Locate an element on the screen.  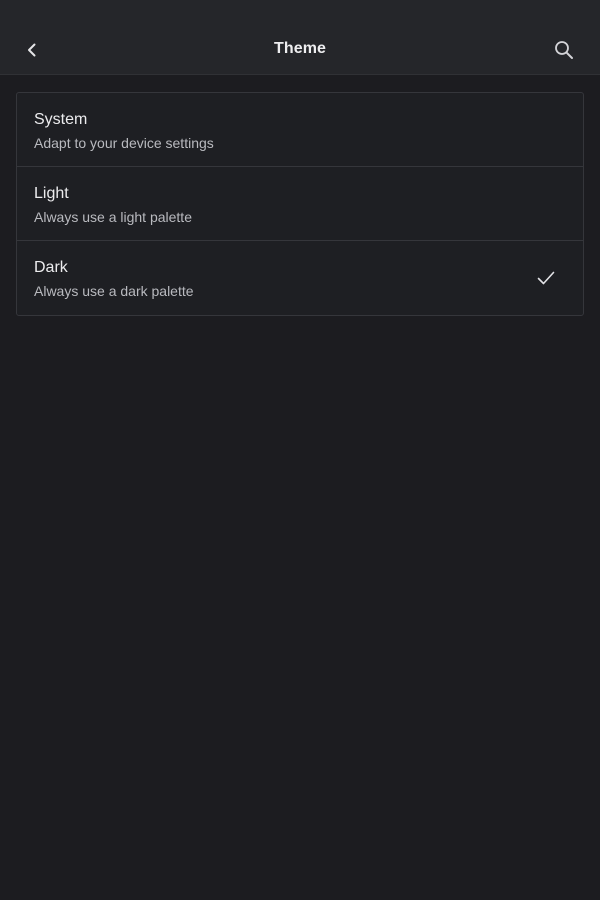
theme-option-dark: Dark Always use a dark palette is located at coordinates (300, 278).